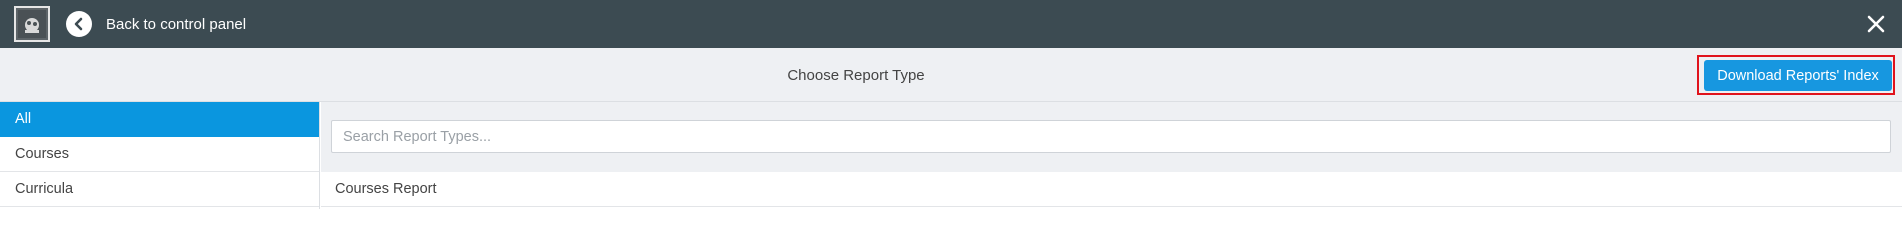  I want to click on sidebar-item-all: All, so click(159, 119).